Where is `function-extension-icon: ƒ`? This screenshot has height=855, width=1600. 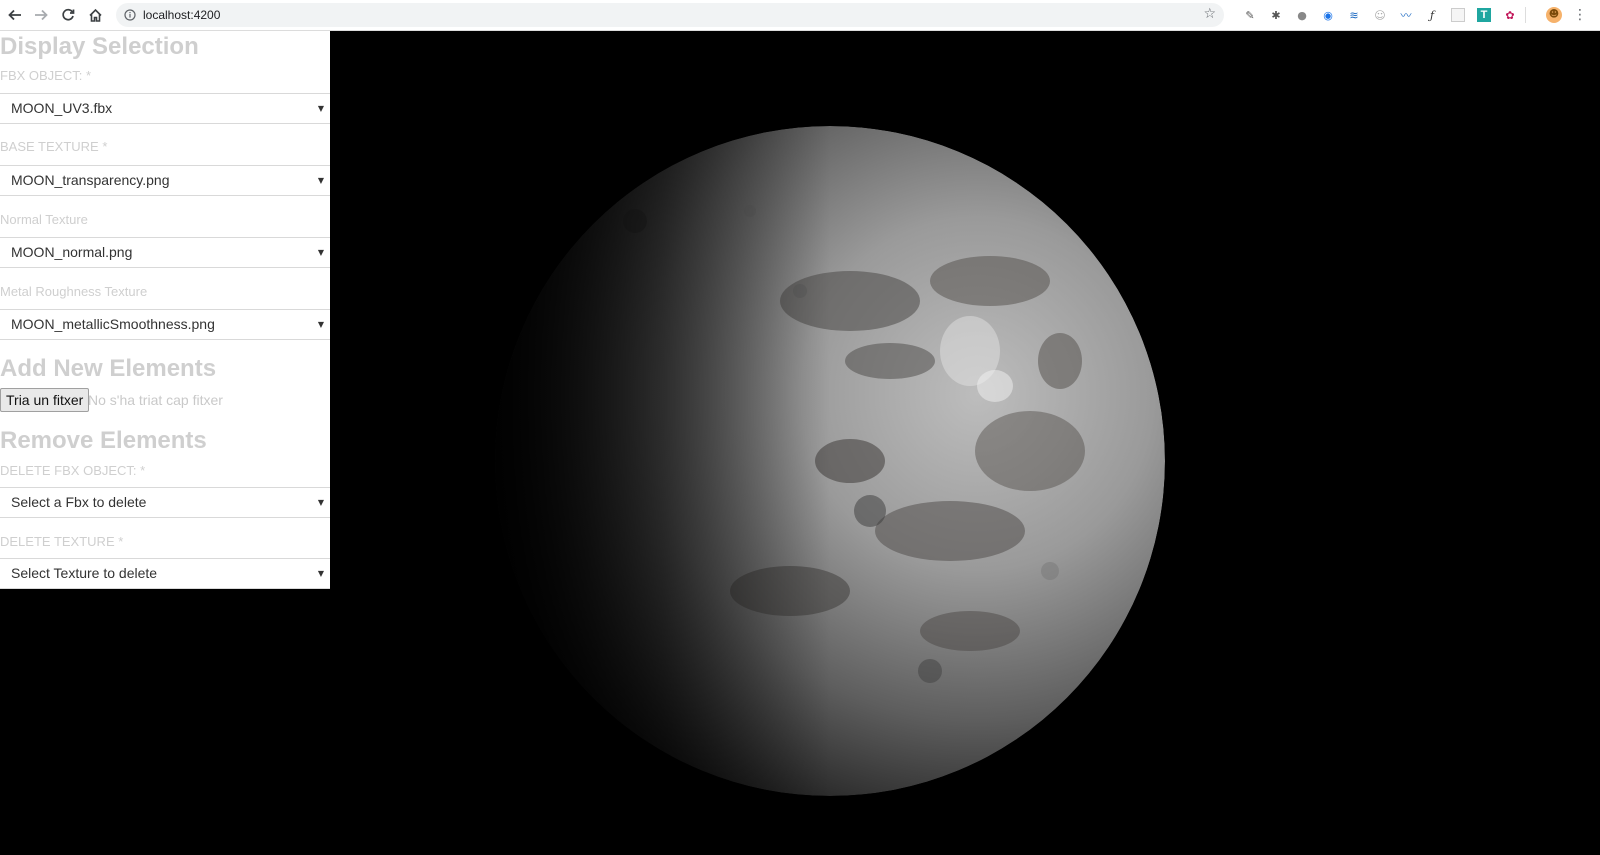 function-extension-icon: ƒ is located at coordinates (1432, 15).